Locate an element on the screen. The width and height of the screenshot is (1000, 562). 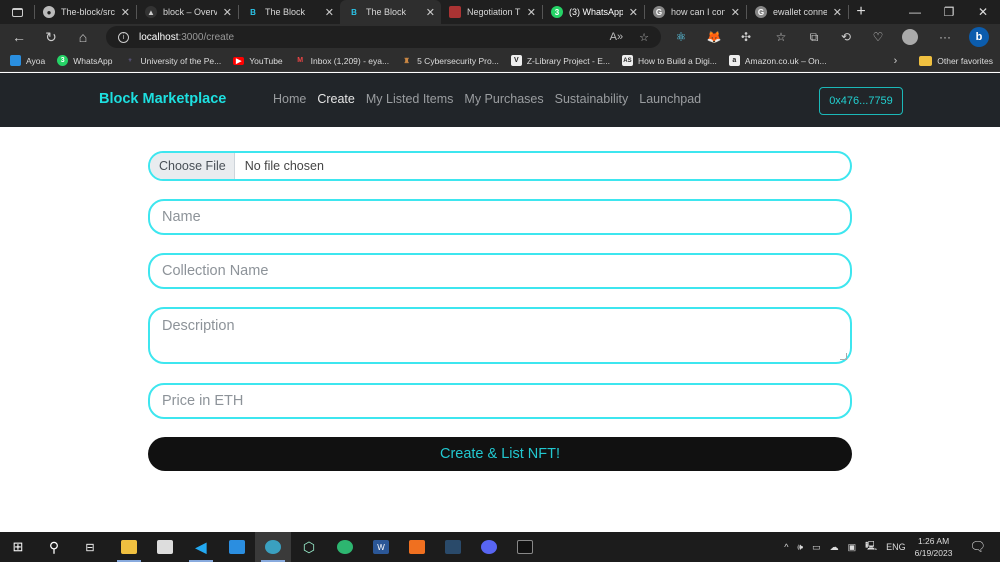
tab-actions-button is located at coordinates (17, 12).